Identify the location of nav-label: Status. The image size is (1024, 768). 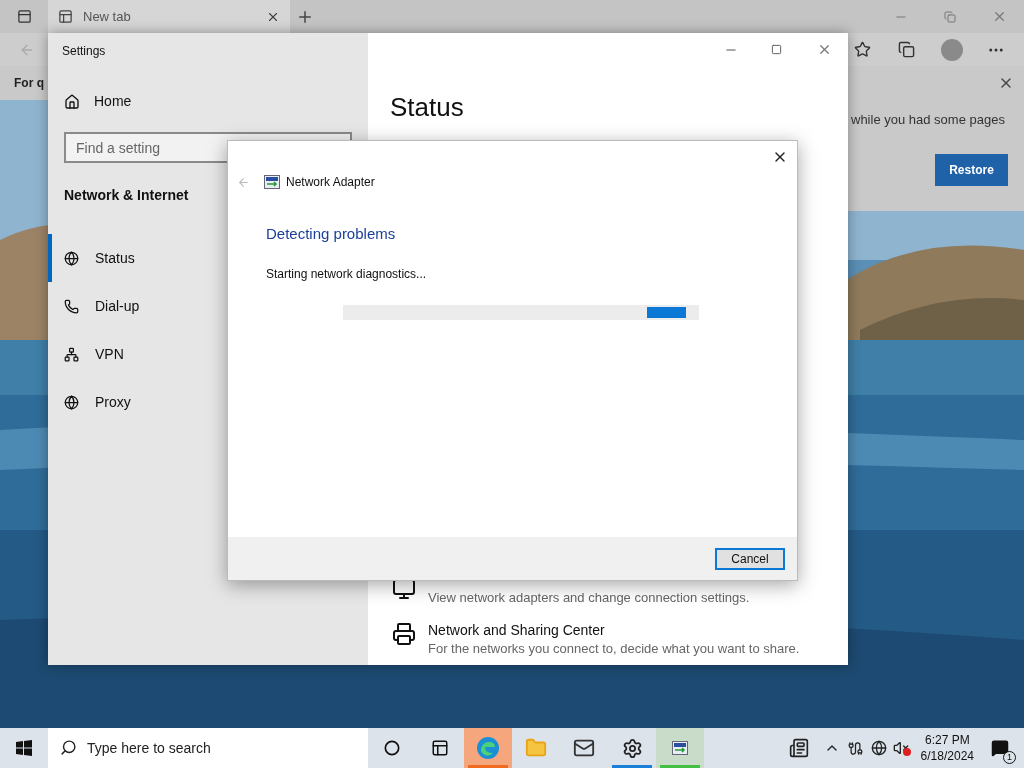
(115, 258).